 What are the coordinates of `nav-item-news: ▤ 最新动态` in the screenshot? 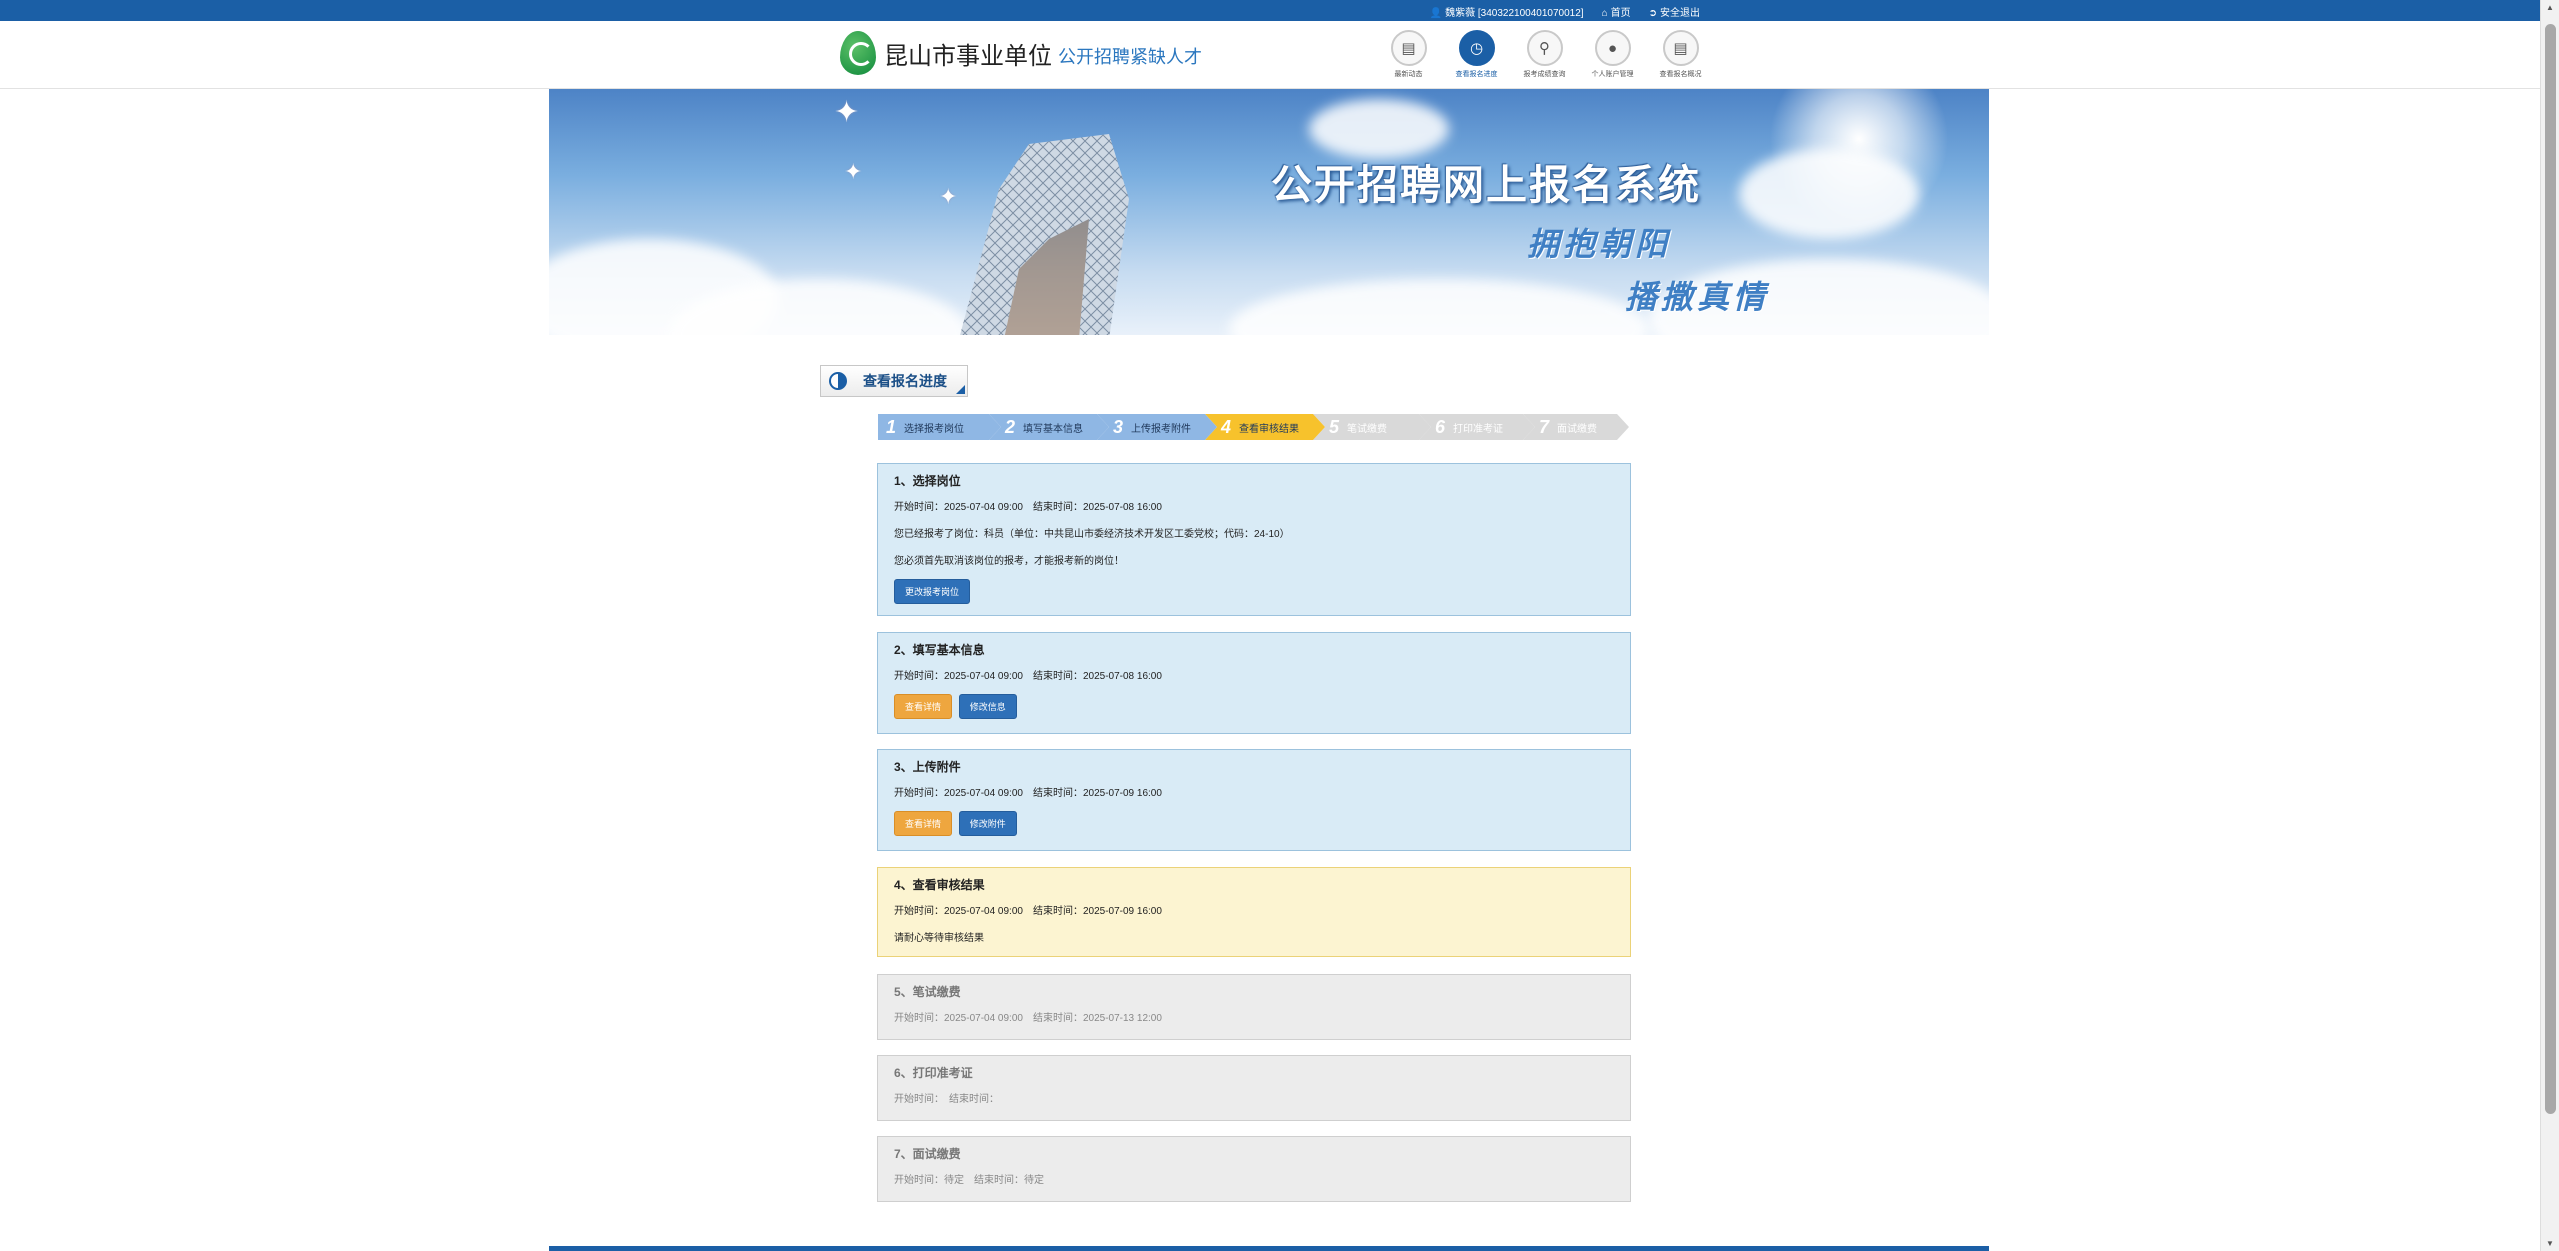 It's located at (1408, 54).